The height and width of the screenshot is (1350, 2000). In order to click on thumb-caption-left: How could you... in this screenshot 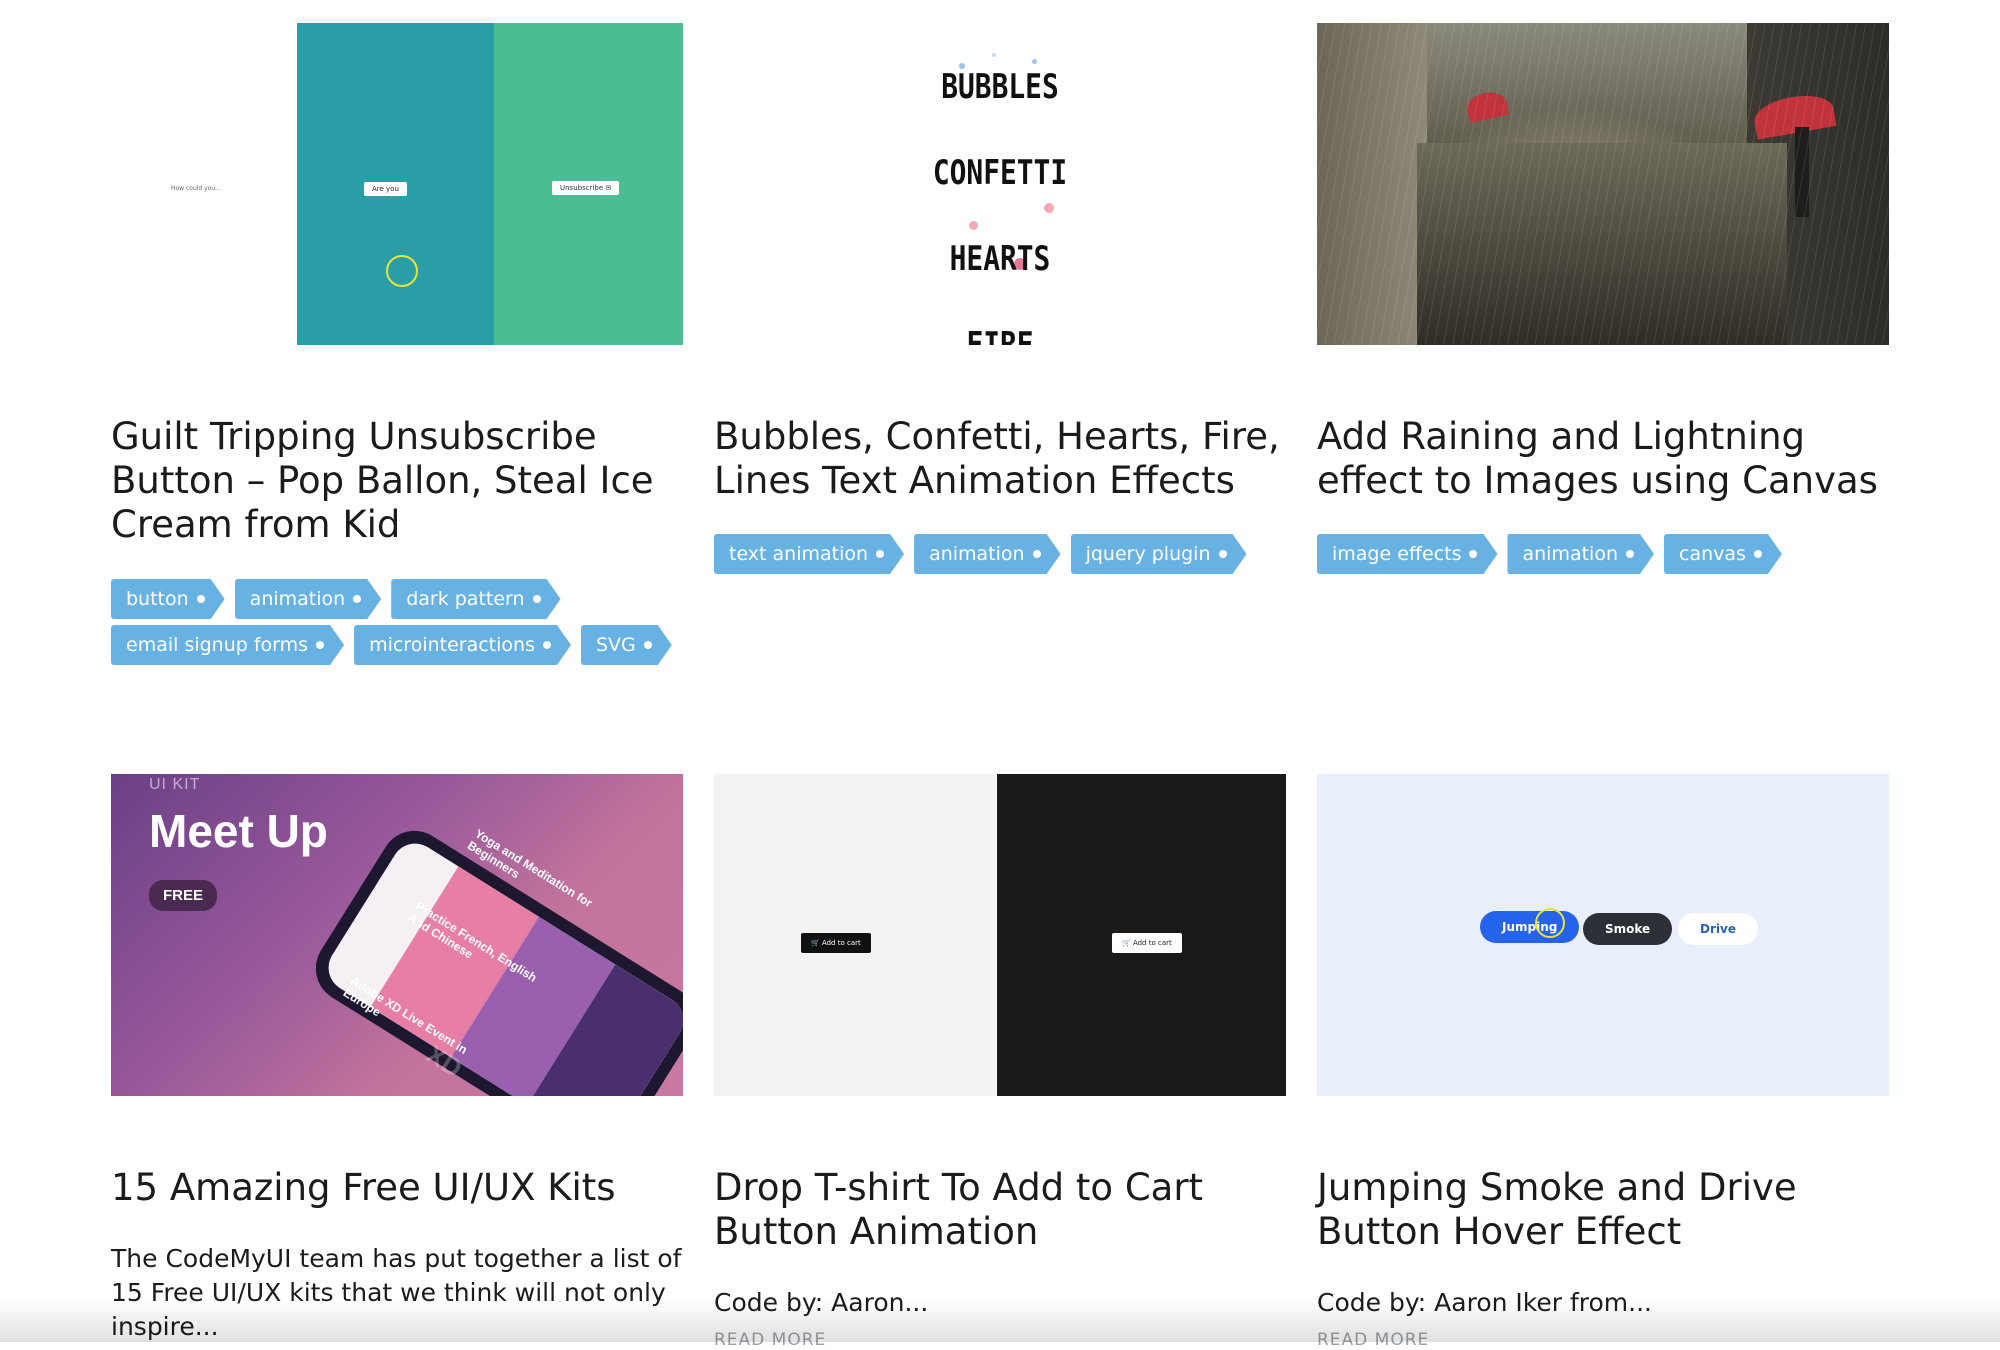, I will do `click(196, 188)`.